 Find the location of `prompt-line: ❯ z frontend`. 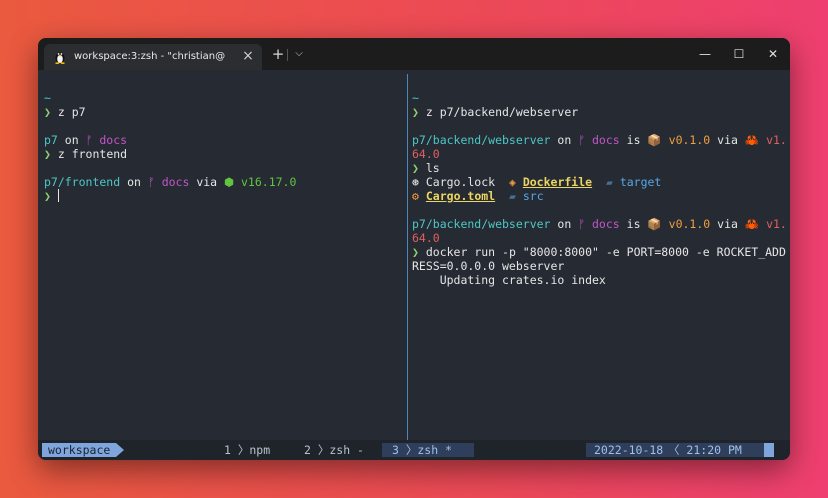

prompt-line: ❯ z frontend is located at coordinates (85, 154).